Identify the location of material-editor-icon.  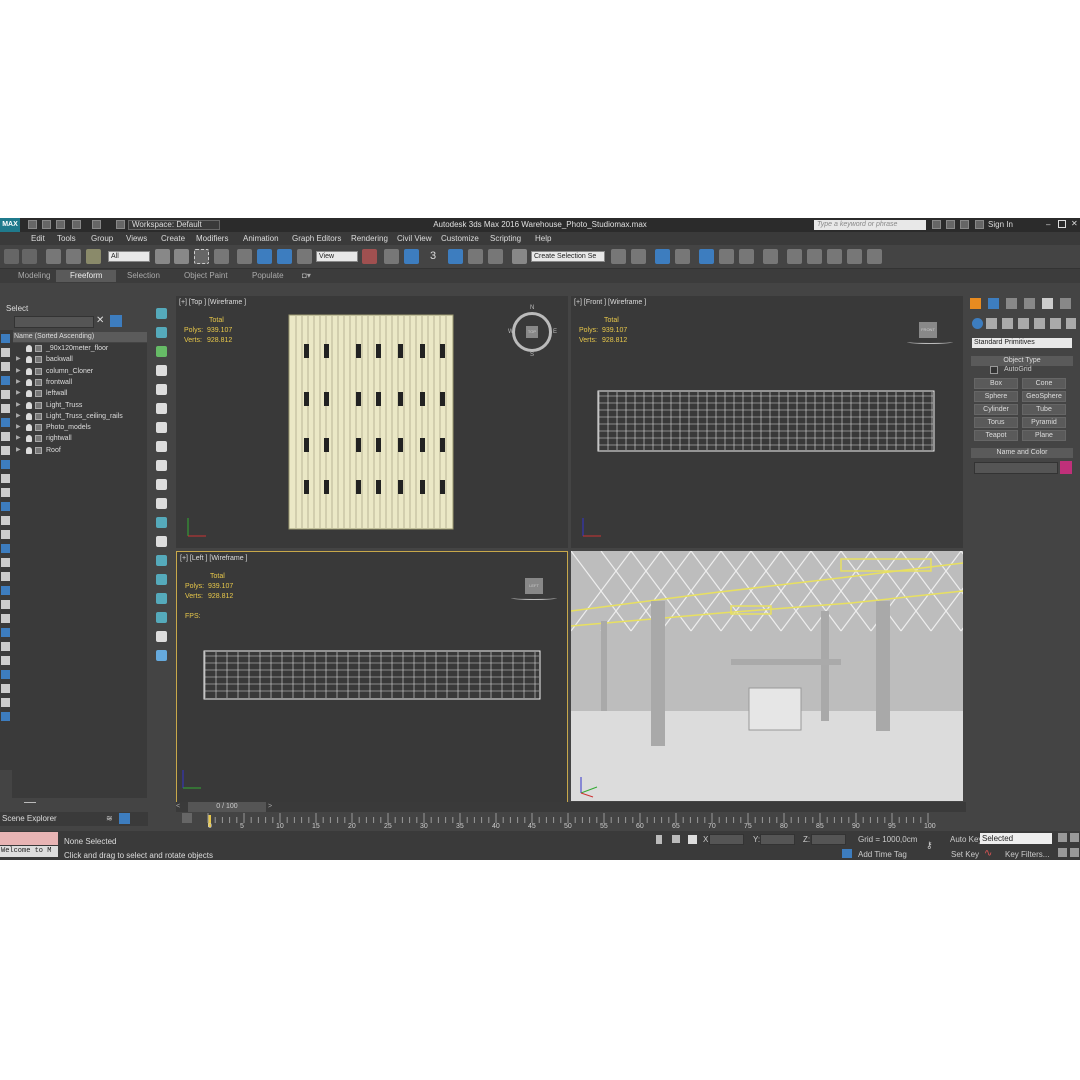
(746, 256).